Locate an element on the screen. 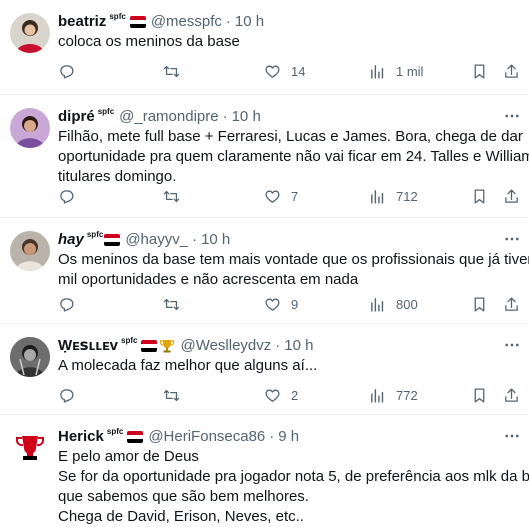 The width and height of the screenshot is (529, 527). tweet-text-line: que sabemos que são bem melhores. is located at coordinates (183, 496).